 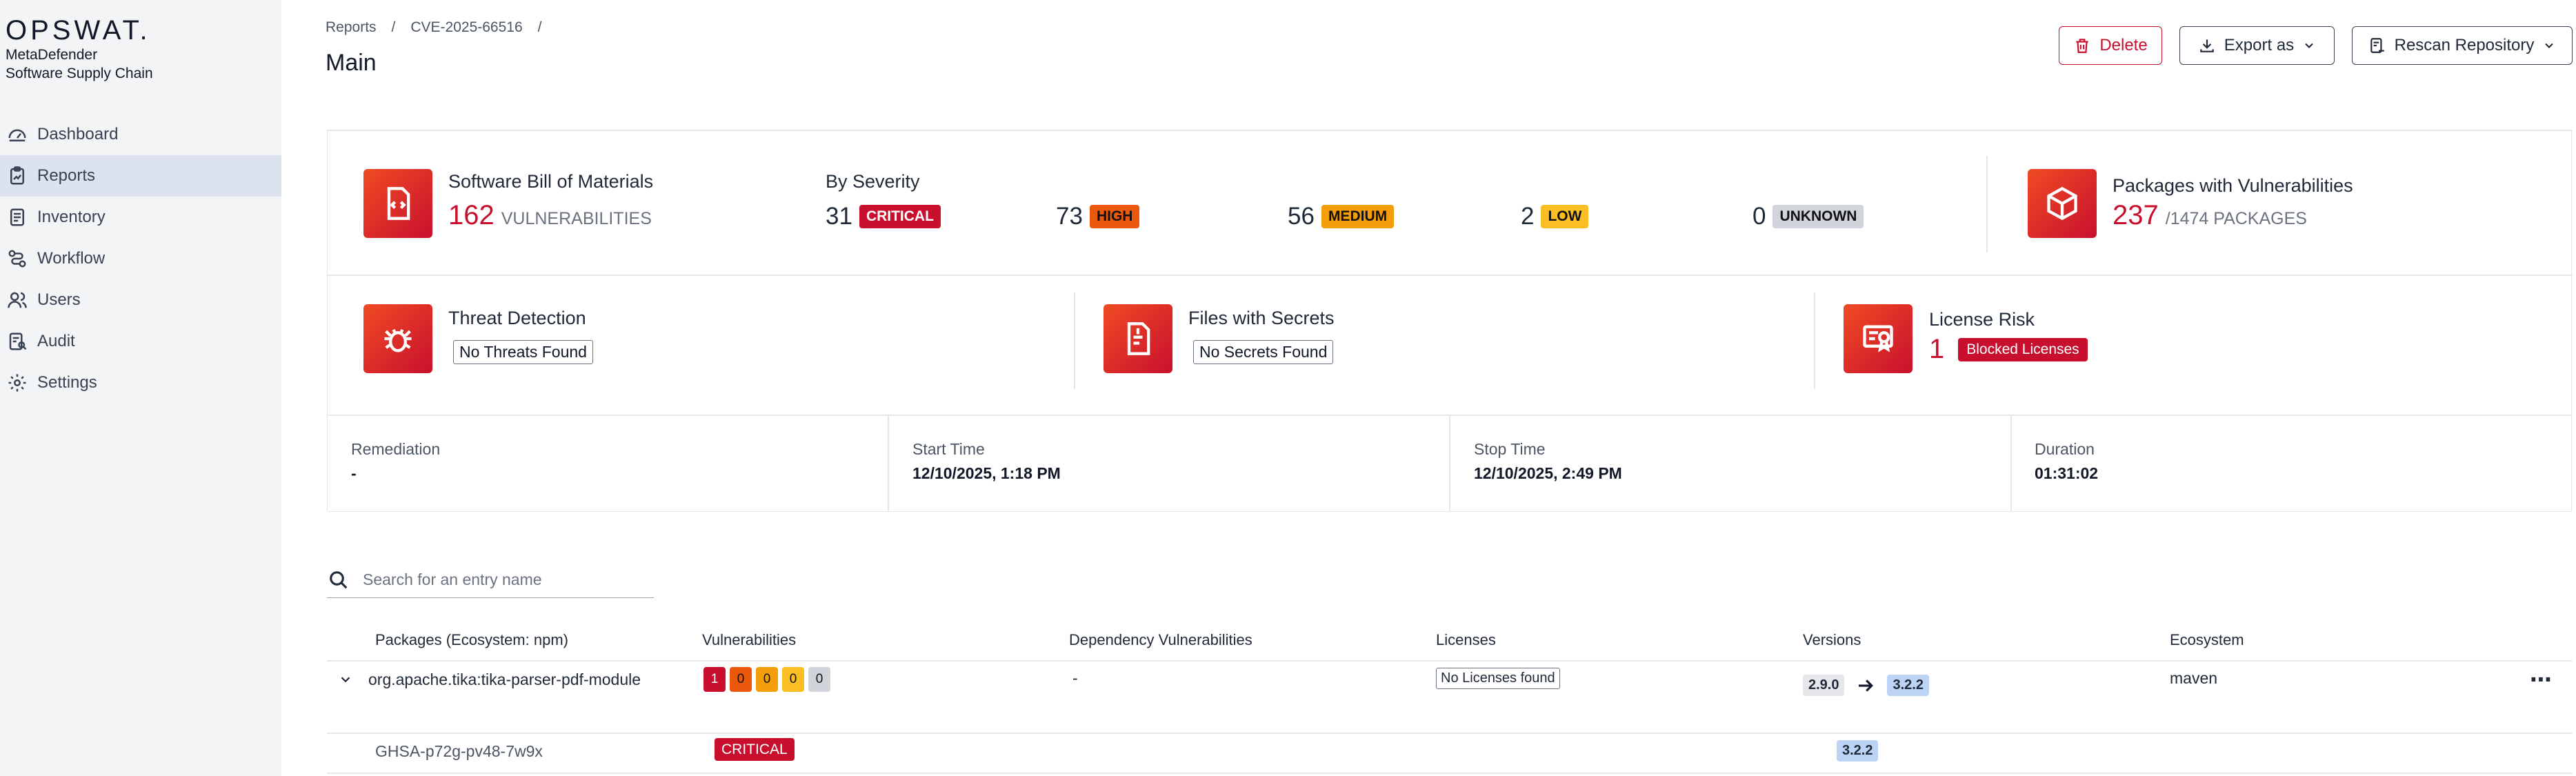 What do you see at coordinates (2082, 46) in the screenshot?
I see `trash-icon` at bounding box center [2082, 46].